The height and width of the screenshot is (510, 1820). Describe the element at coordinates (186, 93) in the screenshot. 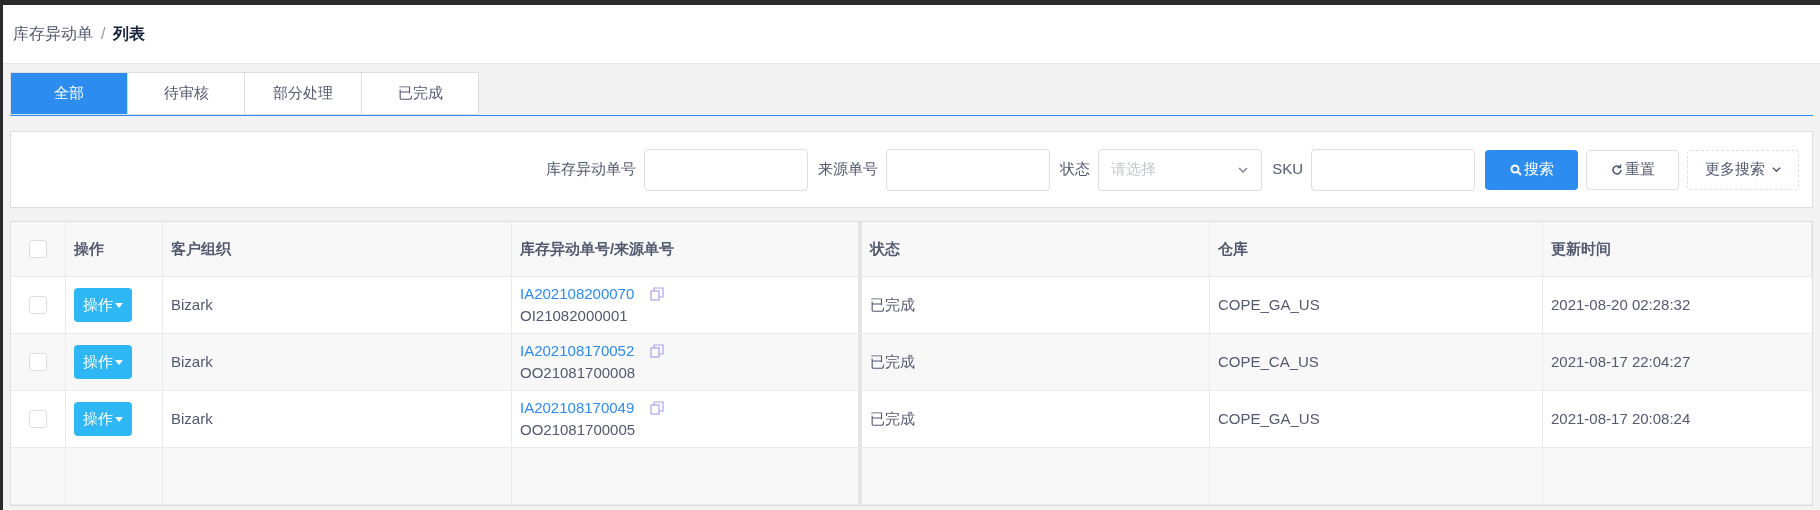

I see `tab: 待审核` at that location.